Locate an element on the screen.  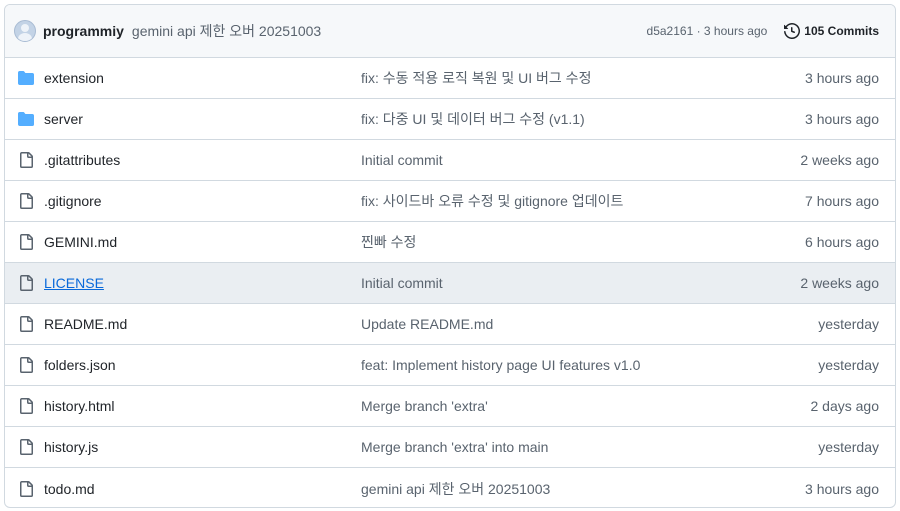
commit-message-link: Update README.md is located at coordinates (589, 324).